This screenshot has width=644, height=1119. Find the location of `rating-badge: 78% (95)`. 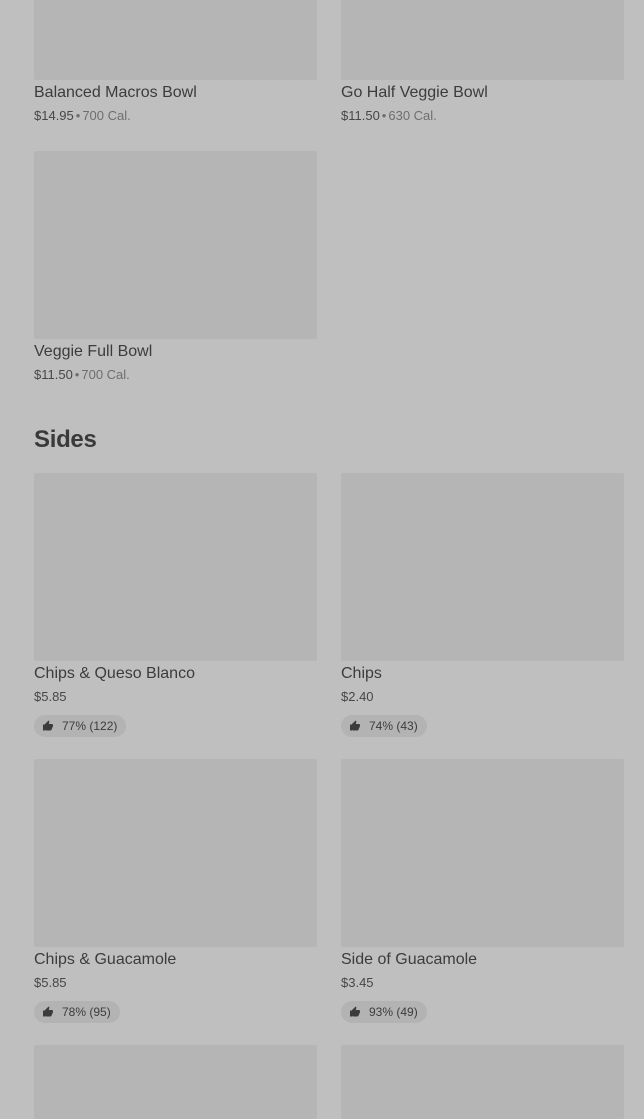

rating-badge: 78% (95) is located at coordinates (77, 1012).